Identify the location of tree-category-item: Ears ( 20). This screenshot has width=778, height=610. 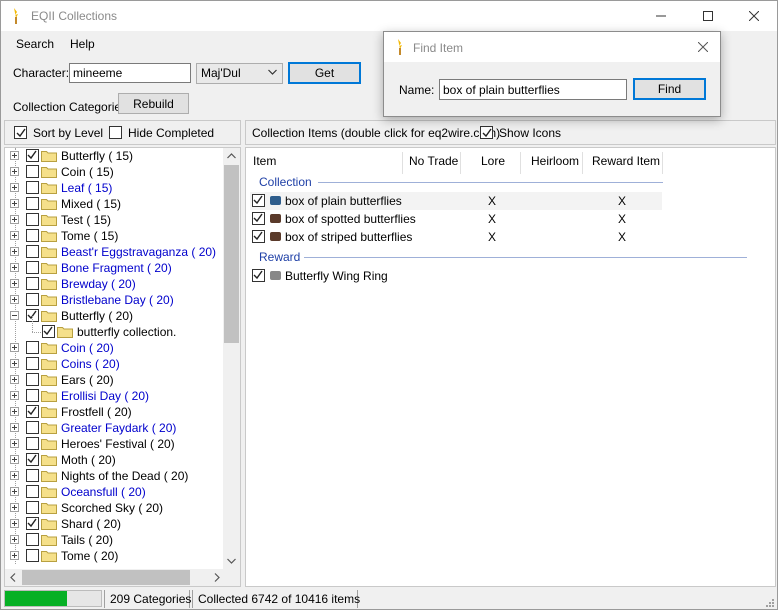
(115, 380).